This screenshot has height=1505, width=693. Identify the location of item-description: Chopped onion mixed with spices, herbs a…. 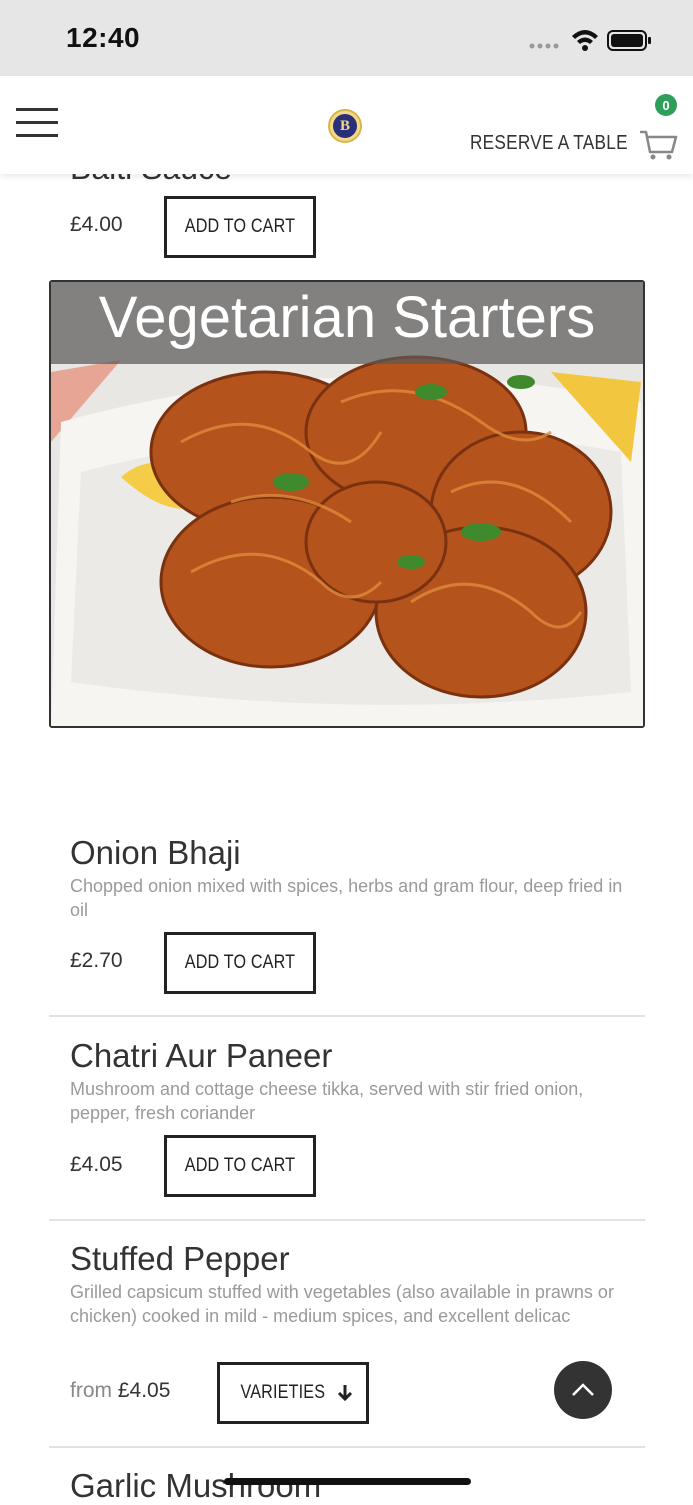
(346, 898).